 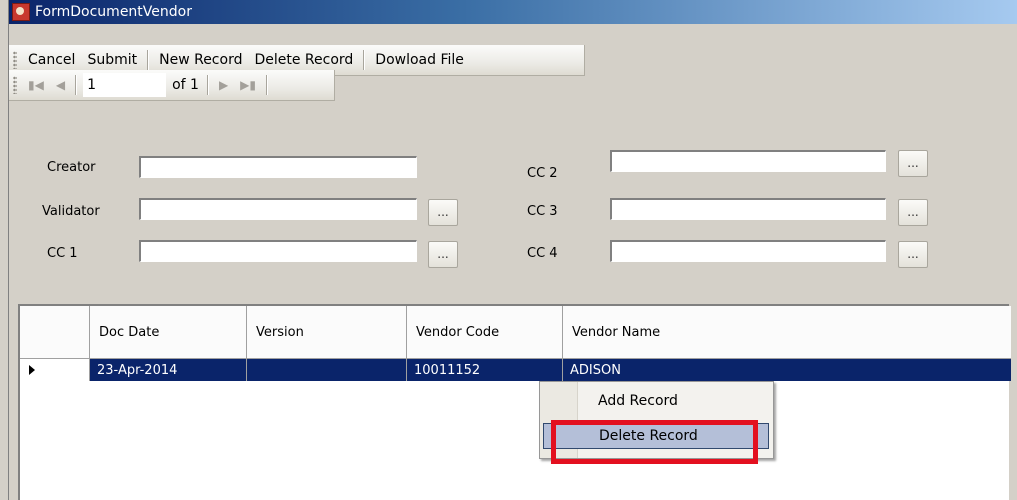 I want to click on first-record-icon: ▮◀, so click(x=36, y=85).